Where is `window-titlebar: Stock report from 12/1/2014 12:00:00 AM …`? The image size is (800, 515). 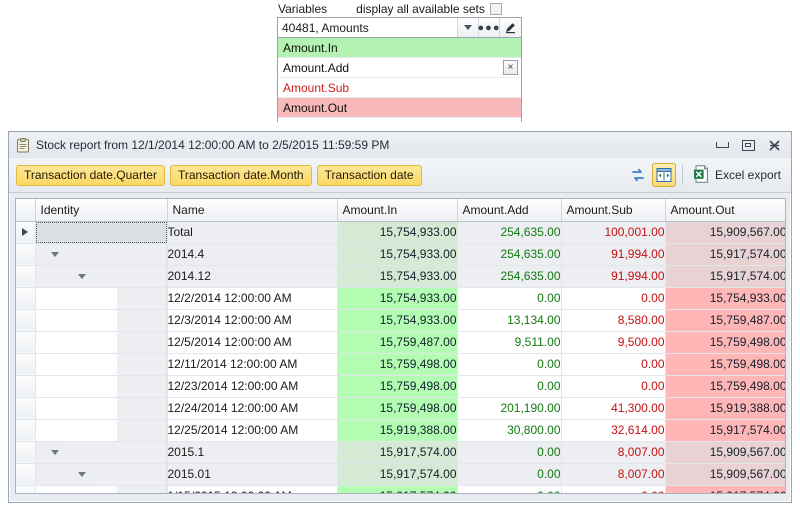
window-titlebar: Stock report from 12/1/2014 12:00:00 AM … is located at coordinates (400, 145).